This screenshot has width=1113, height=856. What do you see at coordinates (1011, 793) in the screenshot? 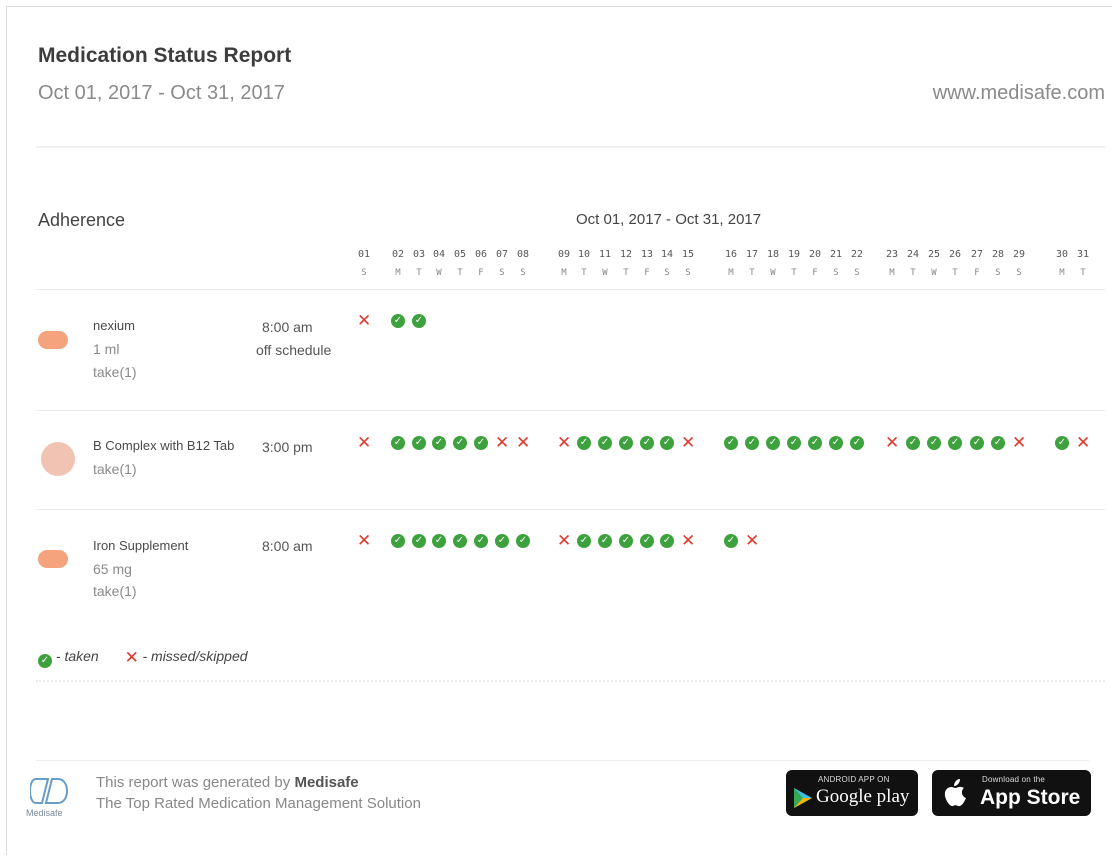
I see `app-store-badge: Download on the App Store` at bounding box center [1011, 793].